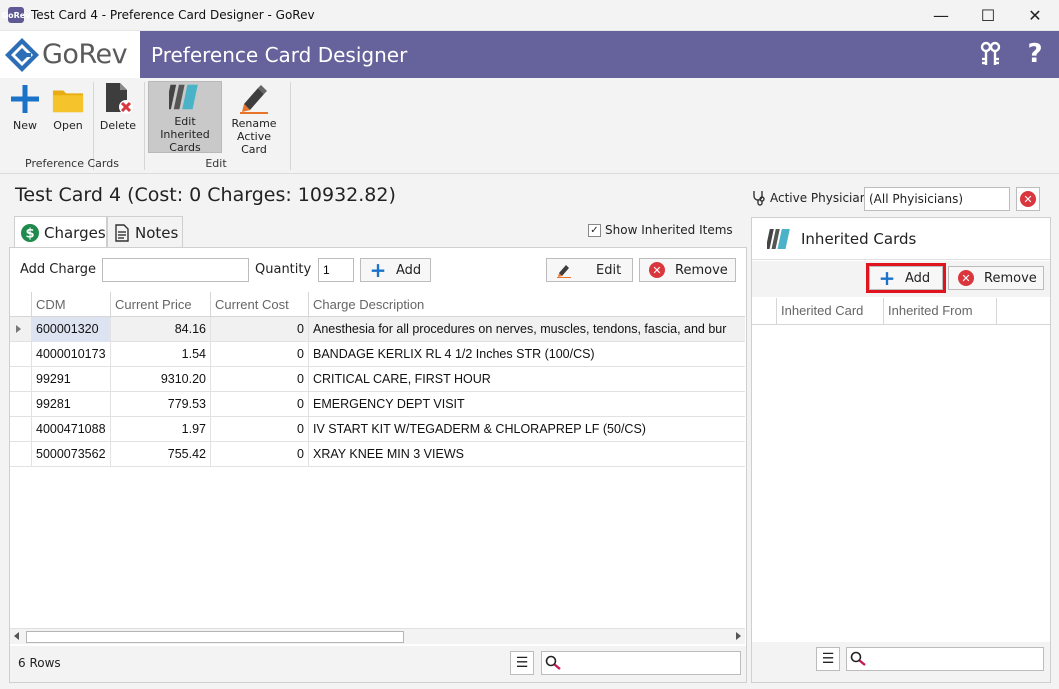 This screenshot has width=1059, height=689. What do you see at coordinates (809, 198) in the screenshot?
I see `active-physician-label: Active Physician` at bounding box center [809, 198].